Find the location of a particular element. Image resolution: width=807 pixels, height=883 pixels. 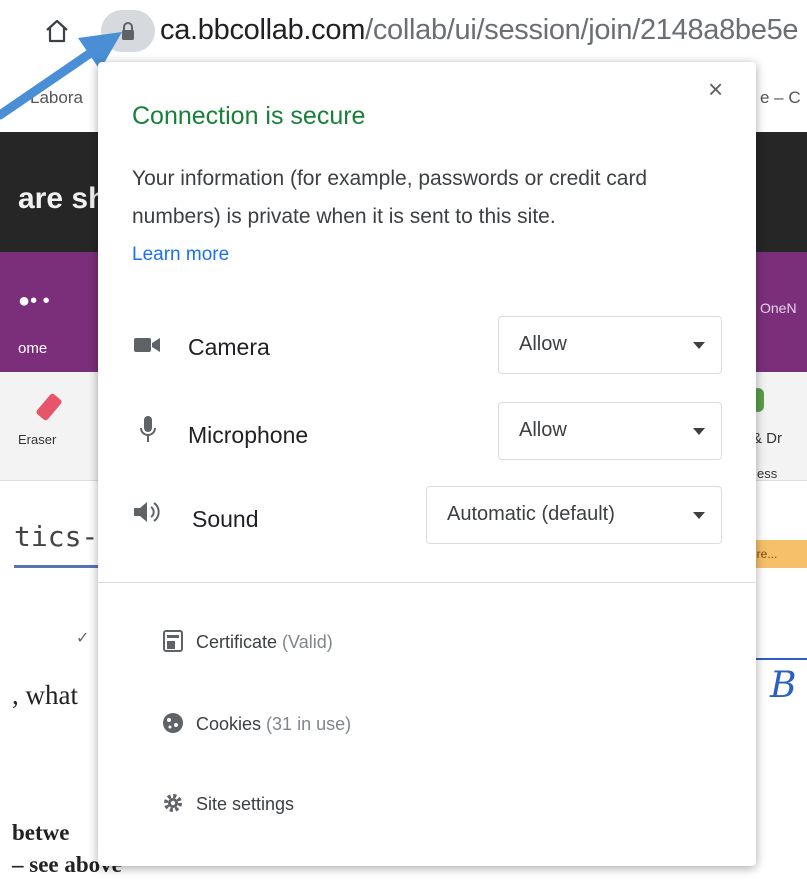

sound-permission-select: Automatic (default) is located at coordinates (574, 515).